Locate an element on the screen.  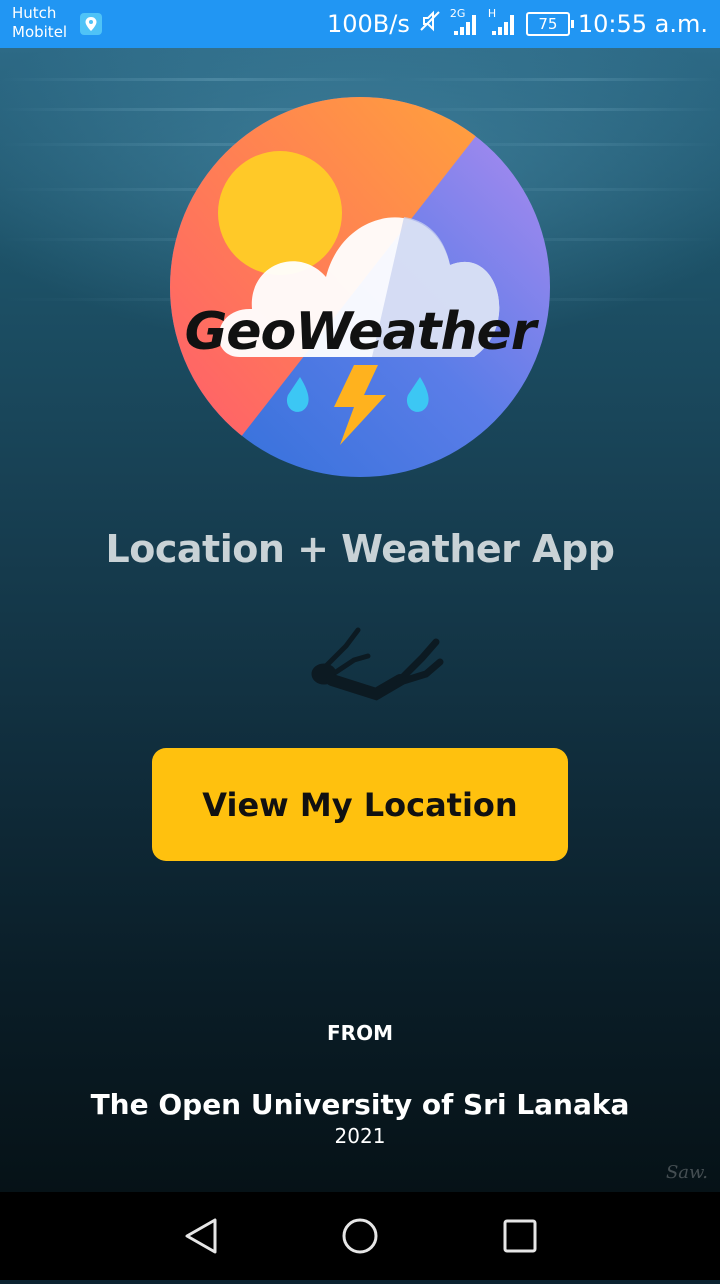
mute-icon is located at coordinates (430, 24).